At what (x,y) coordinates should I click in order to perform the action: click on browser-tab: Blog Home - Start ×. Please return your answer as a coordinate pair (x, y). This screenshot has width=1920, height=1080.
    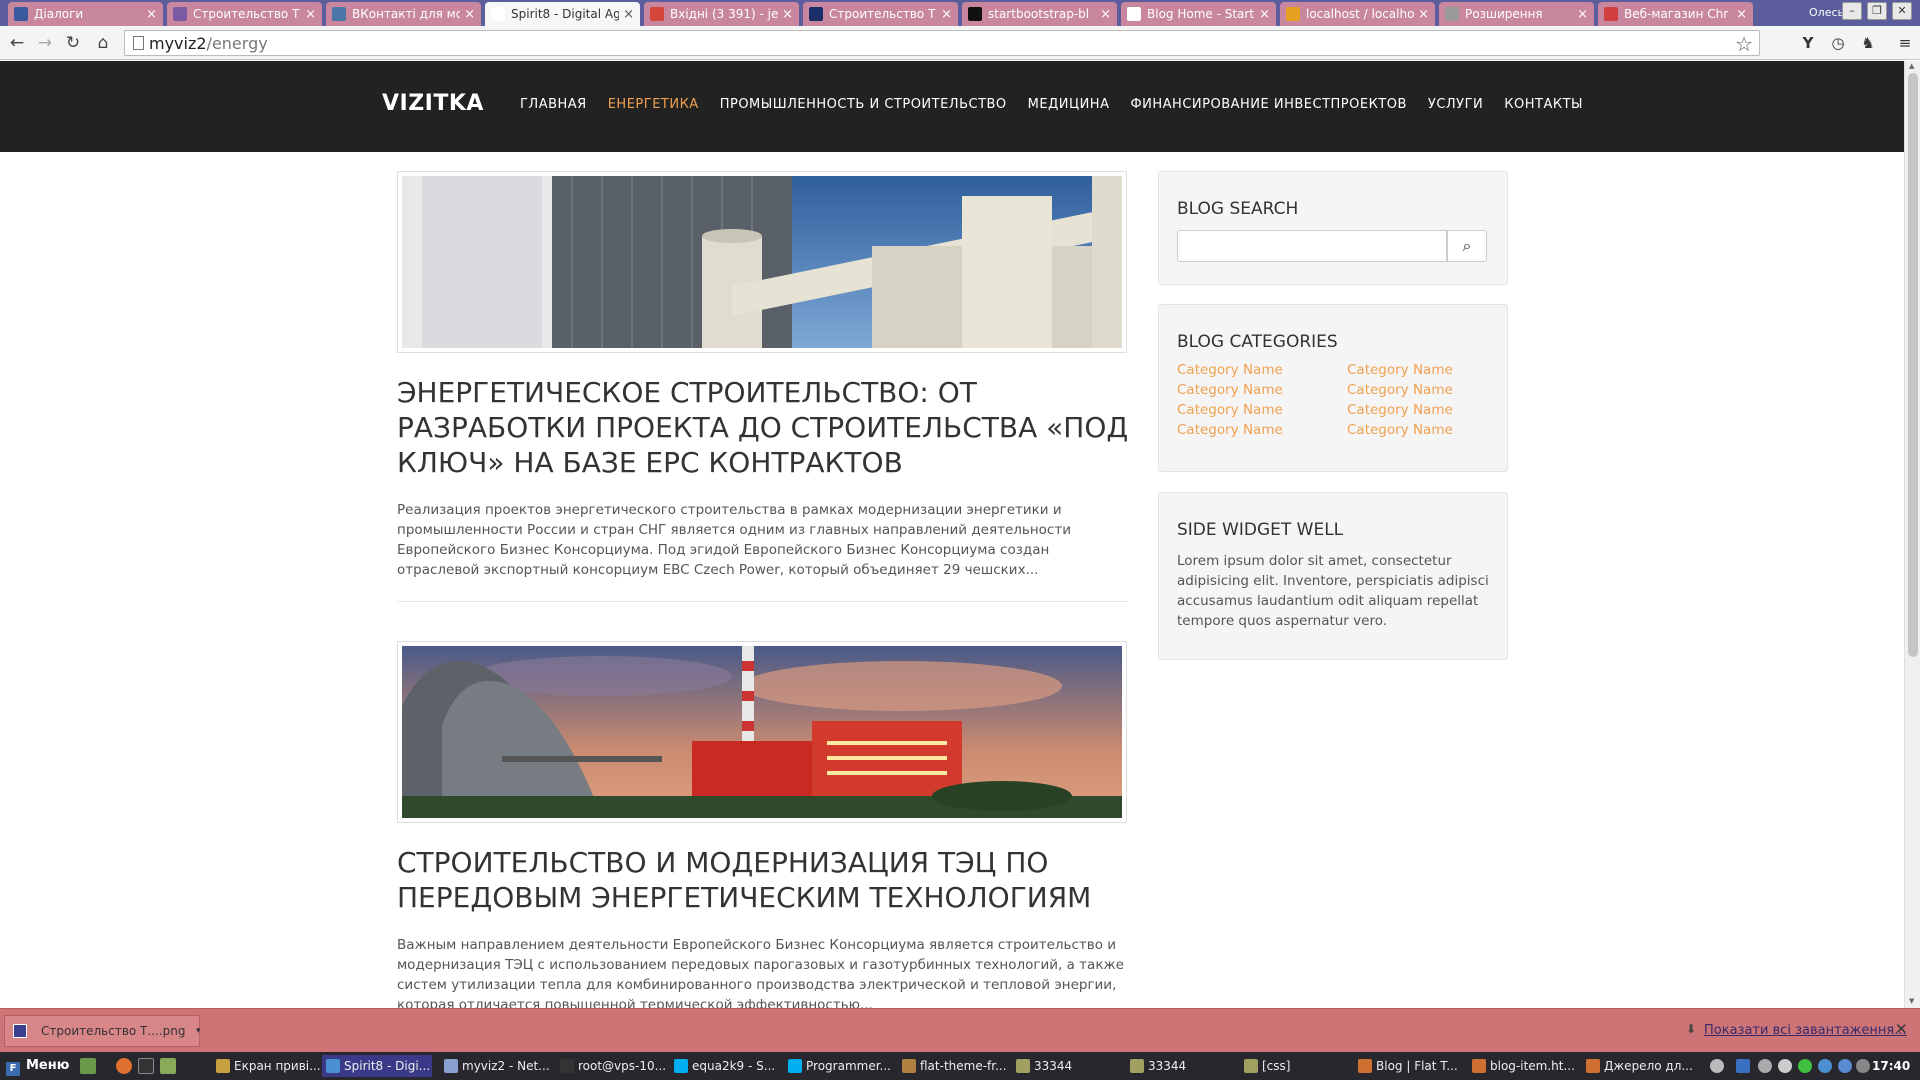
    Looking at the image, I should click on (1198, 14).